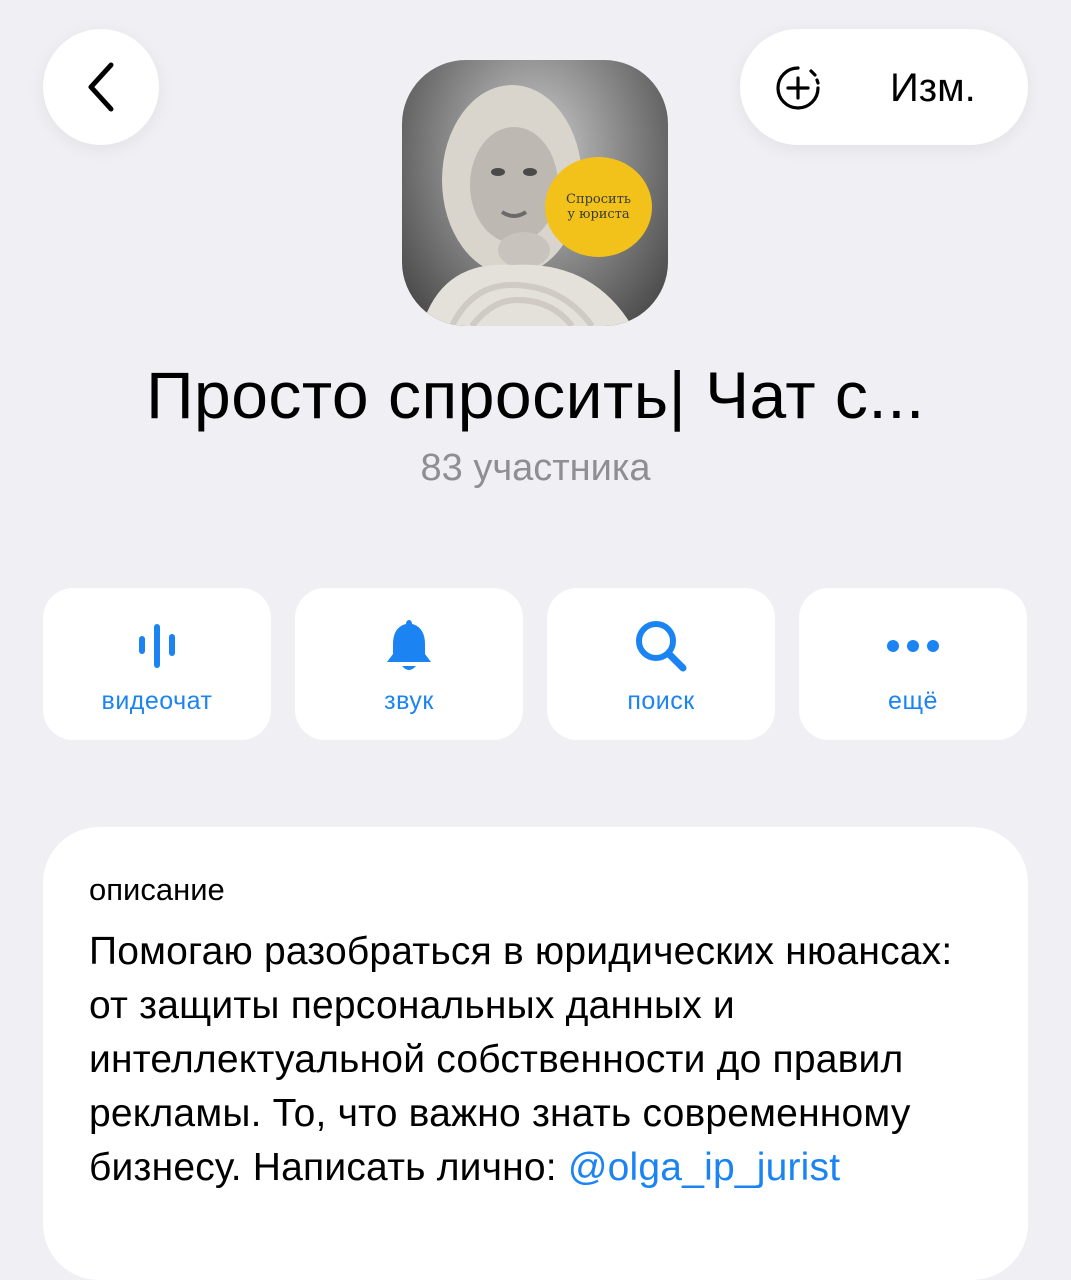 The width and height of the screenshot is (1071, 1280). I want to click on sound-button: звук, so click(409, 664).